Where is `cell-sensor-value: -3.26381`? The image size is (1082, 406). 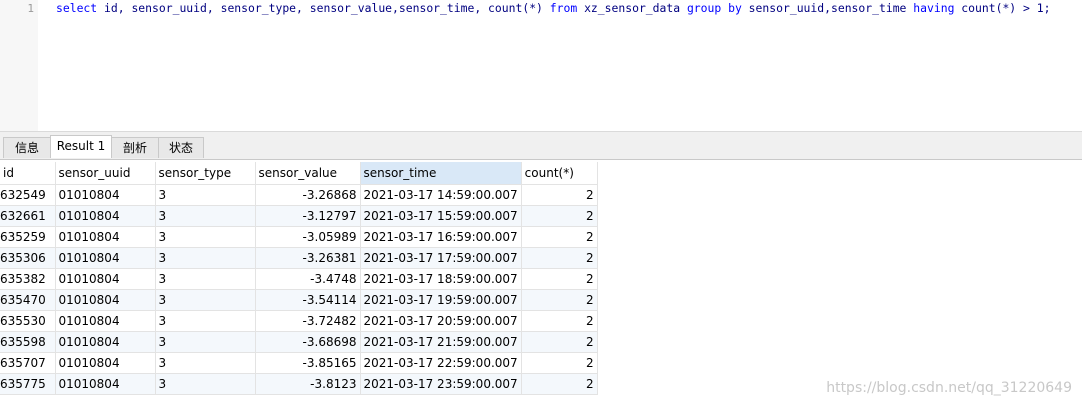 cell-sensor-value: -3.26381 is located at coordinates (308, 258).